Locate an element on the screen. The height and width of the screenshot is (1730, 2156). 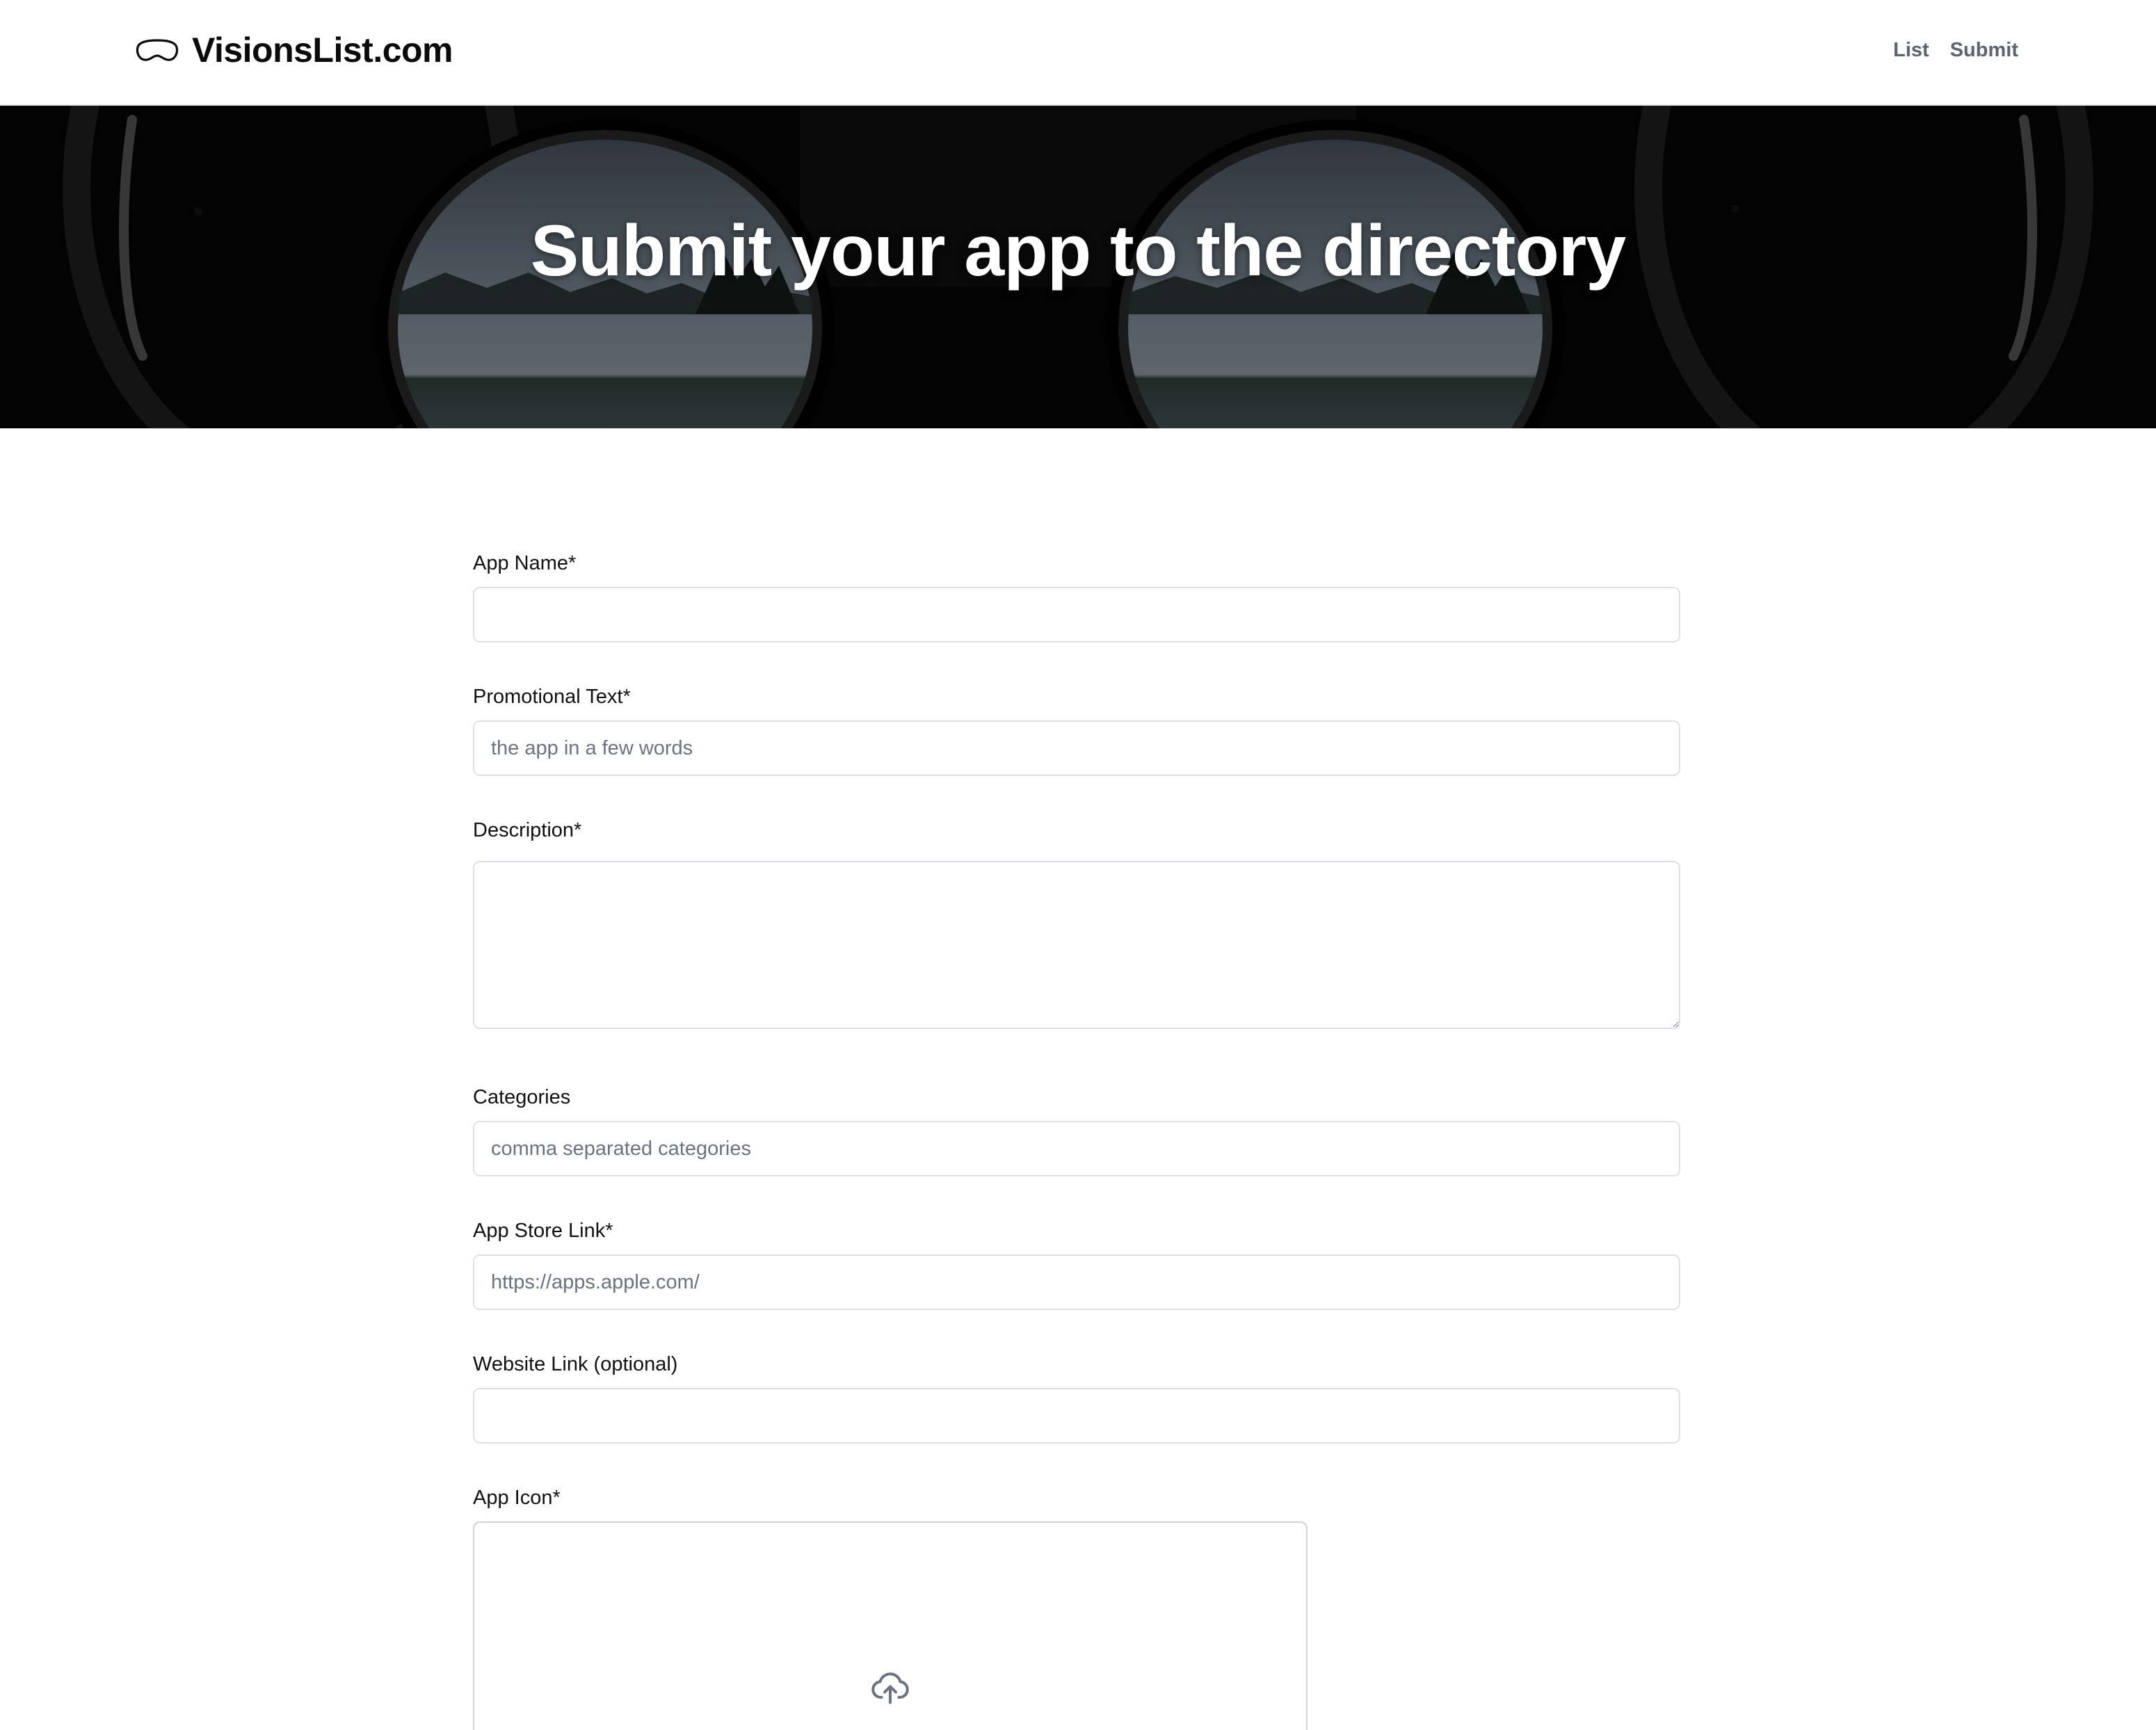
cloud-upload-icon is located at coordinates (890, 1688).